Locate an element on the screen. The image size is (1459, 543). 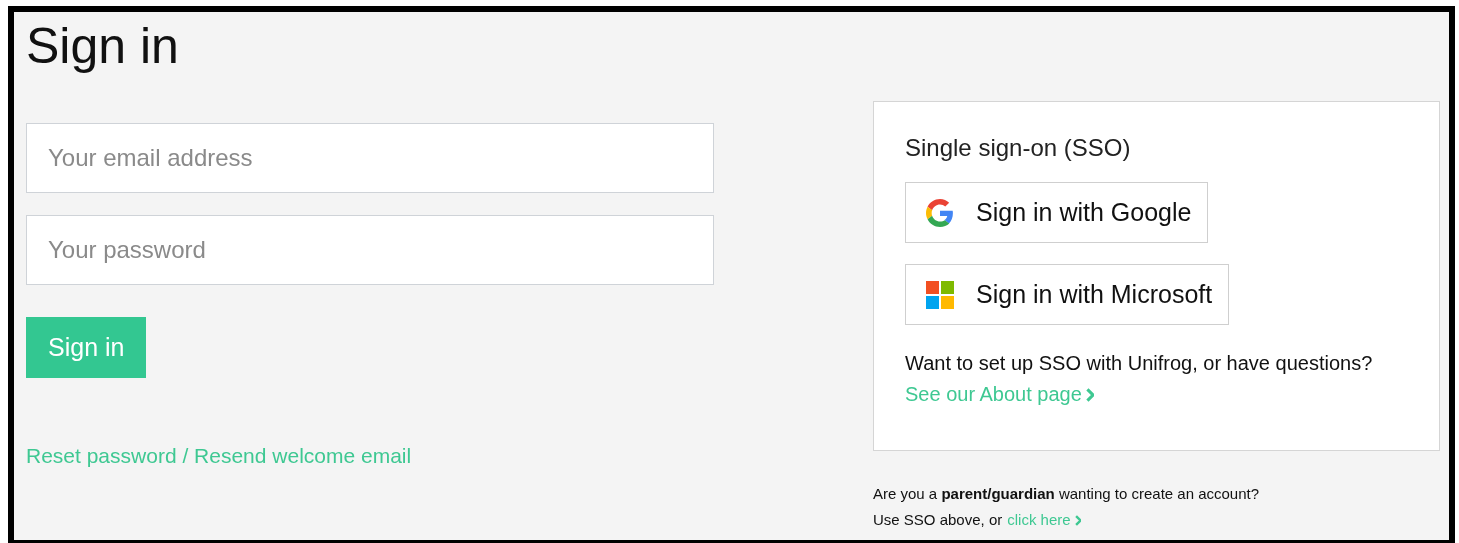
sso-provider-button: Sign in with Microsoft is located at coordinates (1067, 294).